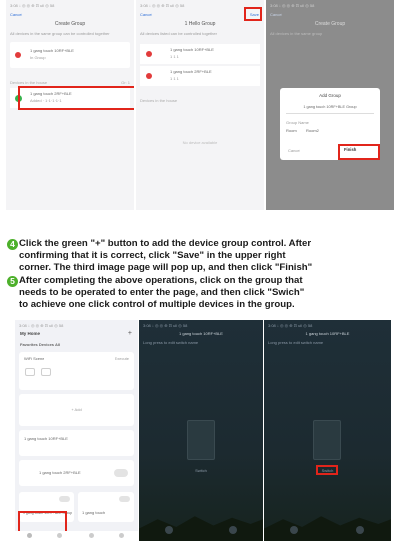 The image size is (404, 541). Describe the element at coordinates (75, 345) in the screenshot. I see `tabs: Favorites Devices All` at that location.